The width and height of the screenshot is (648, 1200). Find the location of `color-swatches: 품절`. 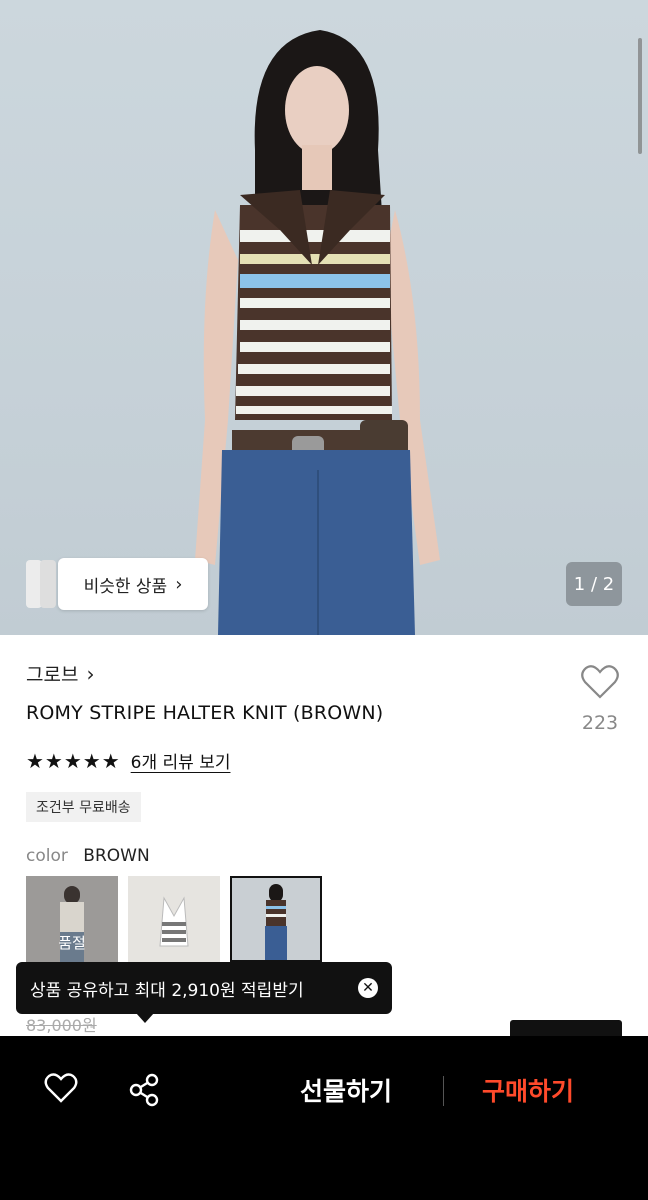

color-swatches: 품절 is located at coordinates (174, 919).